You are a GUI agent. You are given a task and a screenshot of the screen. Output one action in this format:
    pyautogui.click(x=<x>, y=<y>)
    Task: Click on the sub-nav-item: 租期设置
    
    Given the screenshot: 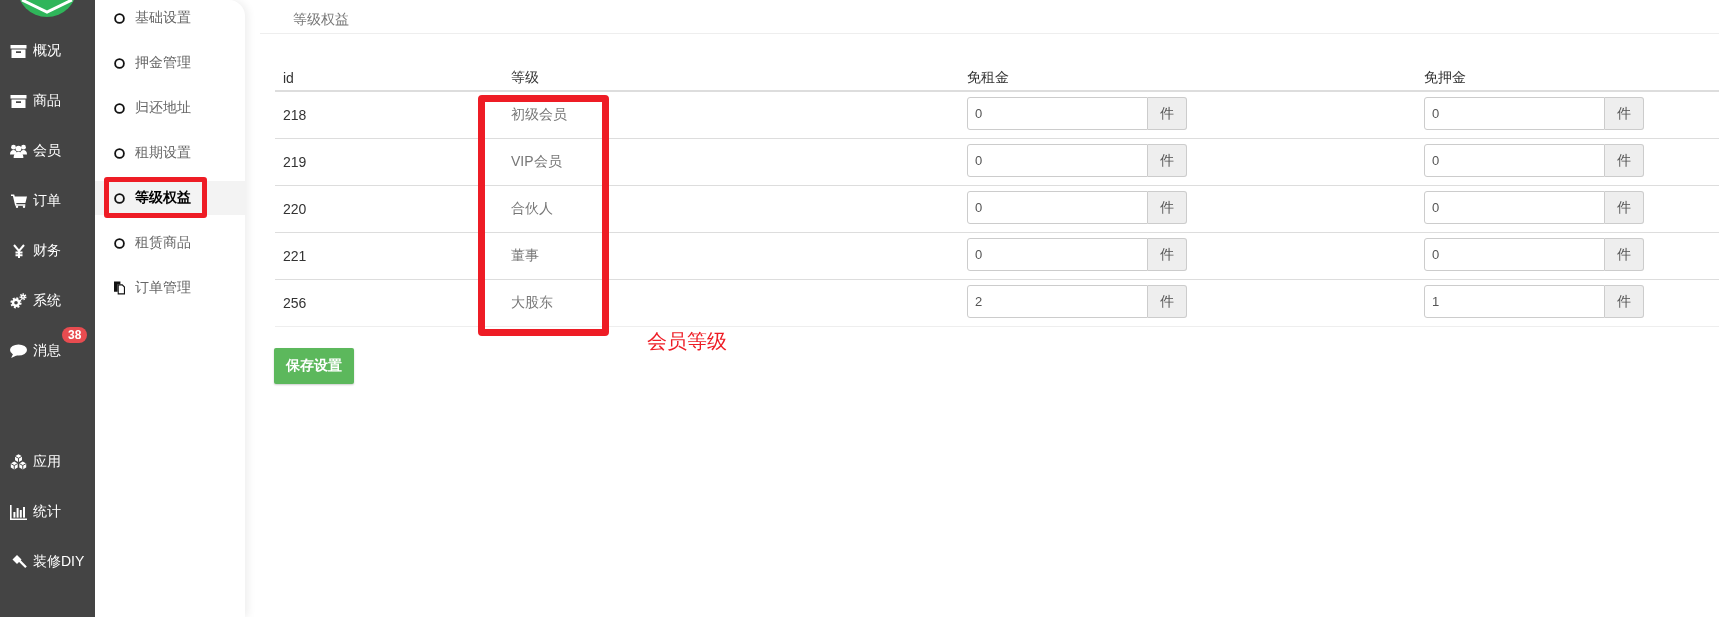 What is the action you would take?
    pyautogui.click(x=170, y=153)
    